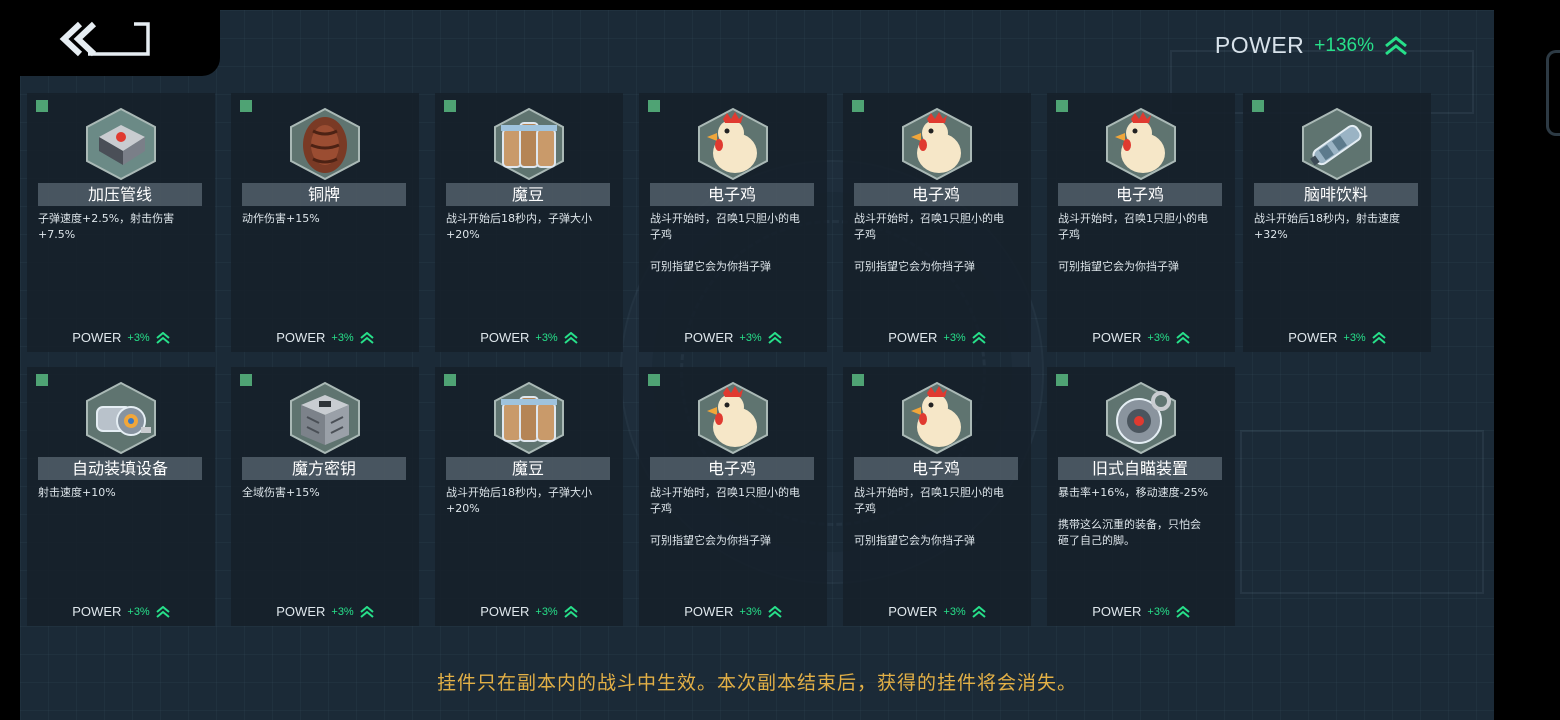 This screenshot has height=720, width=1560. I want to click on background-panel-deco, so click(1362, 512).